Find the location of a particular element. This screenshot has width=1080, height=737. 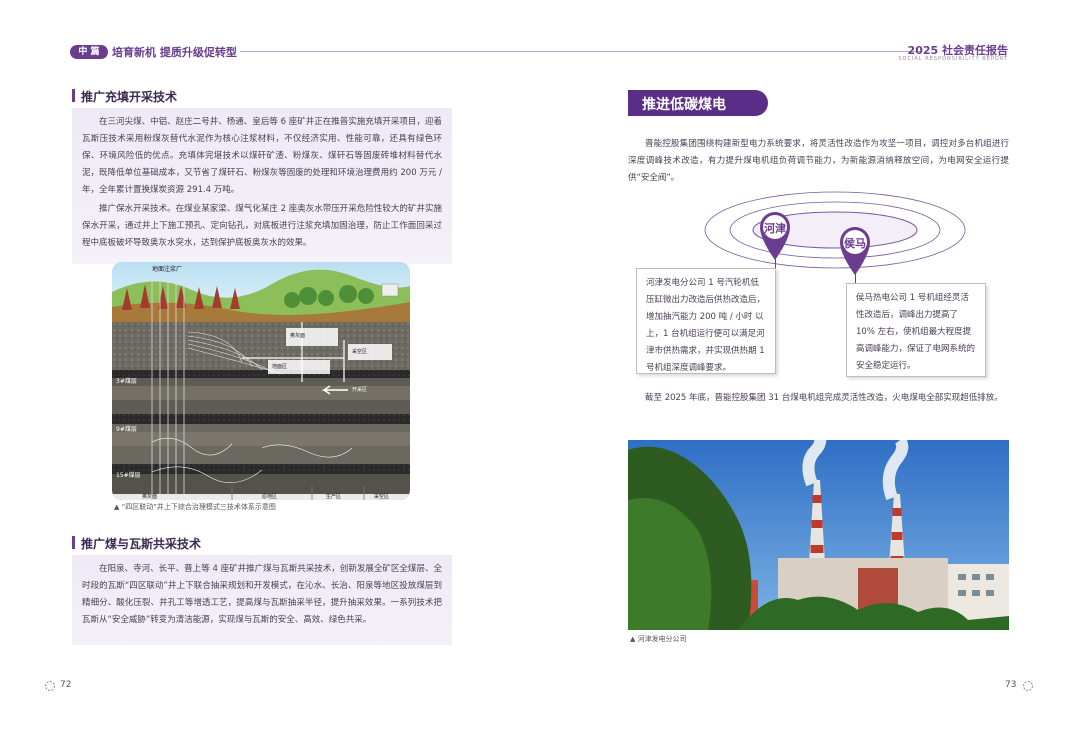

diagram-tag-c: 采空区 is located at coordinates (360, 352).